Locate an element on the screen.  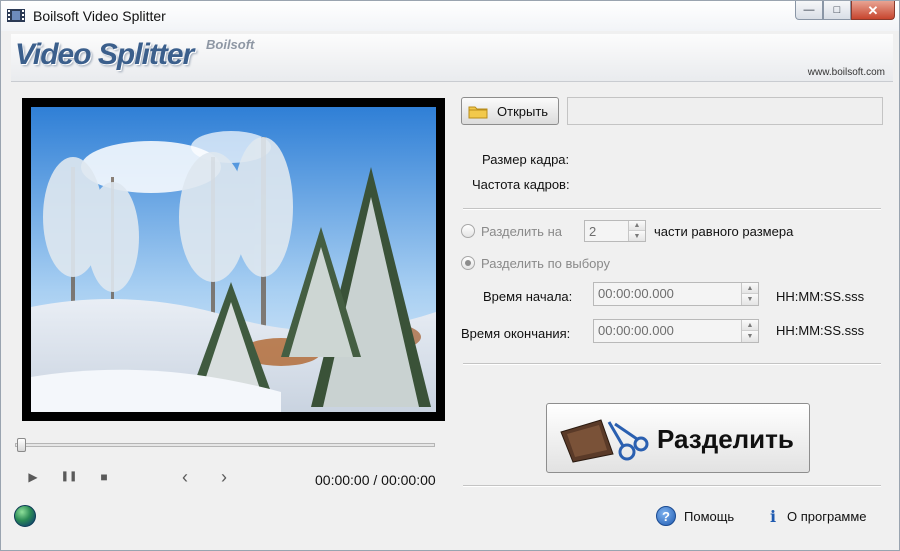
vendor-logo: Boilsoft is located at coordinates (230, 44).